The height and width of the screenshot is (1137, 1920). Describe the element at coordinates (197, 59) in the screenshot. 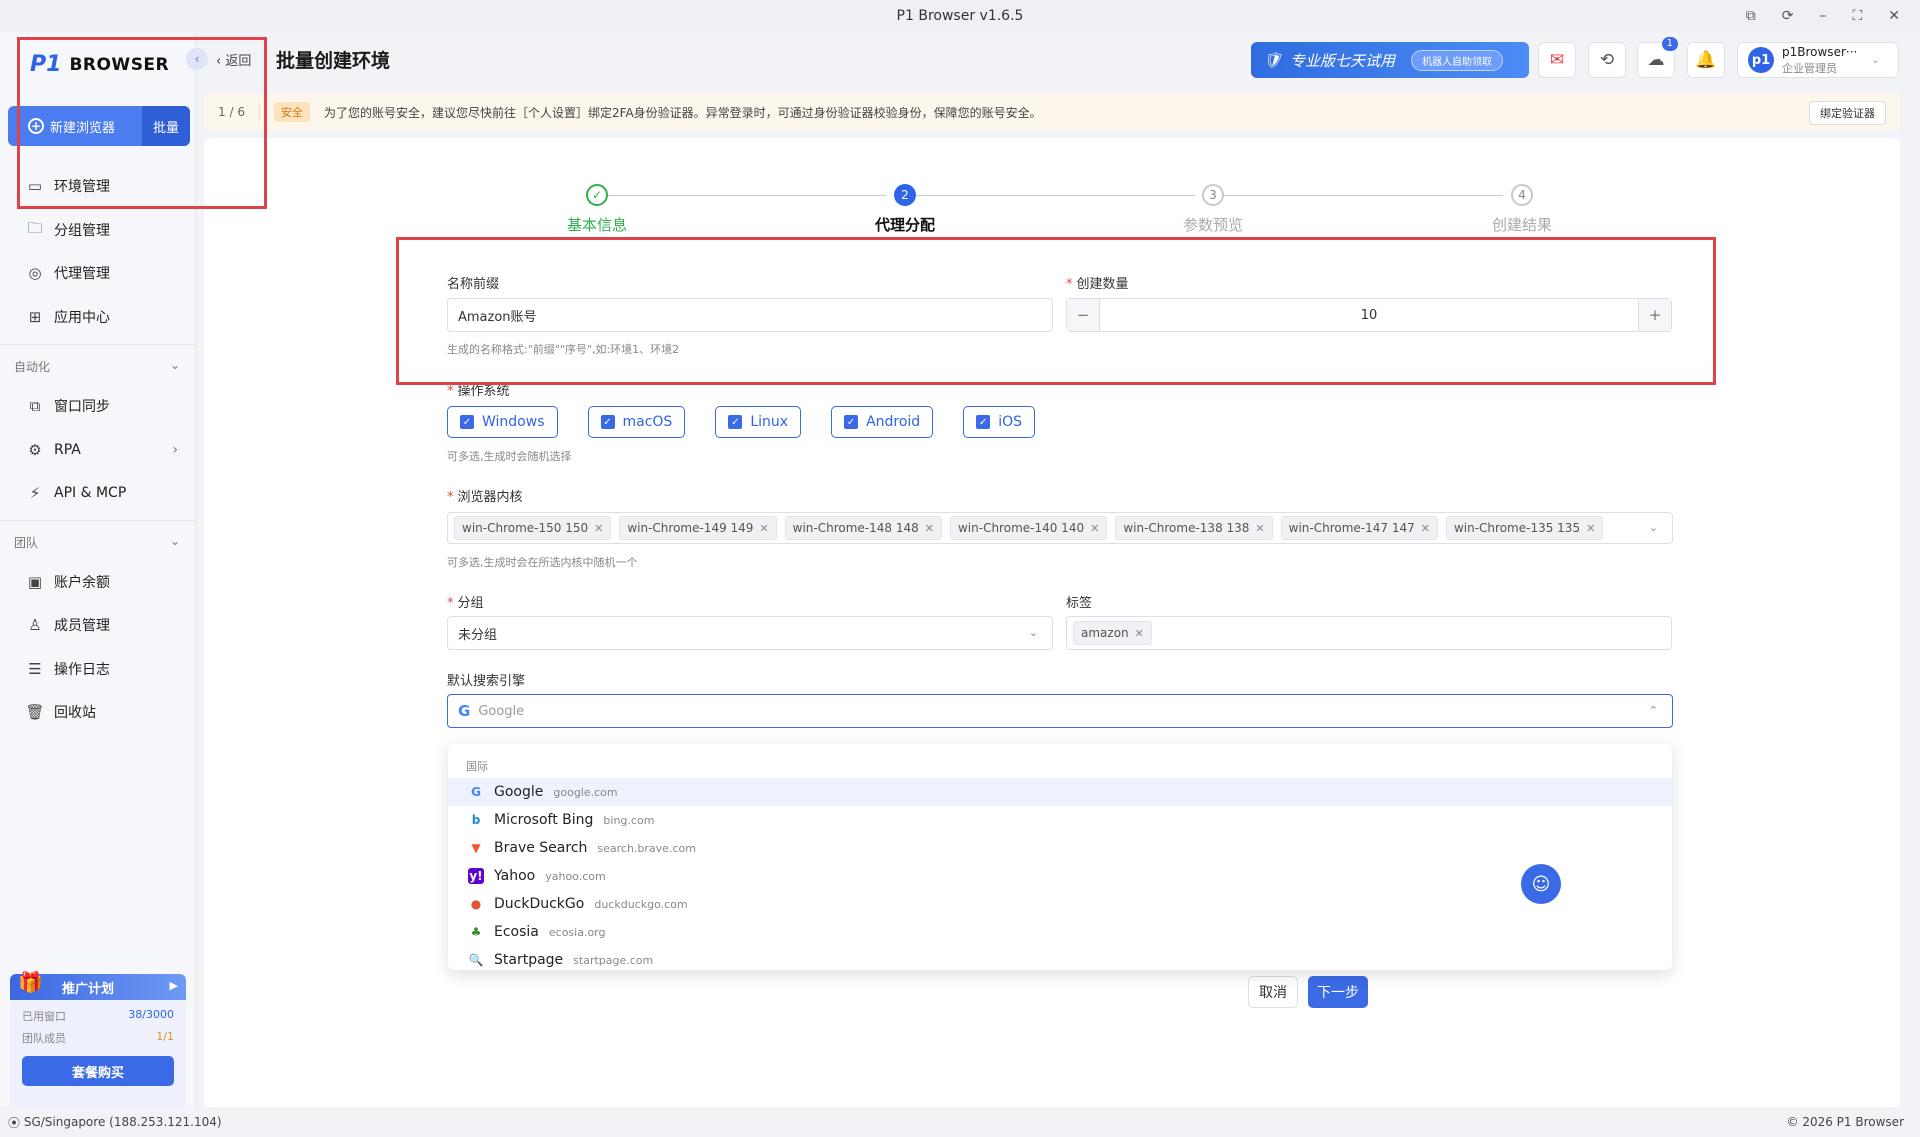

I see `collapse-sidebar-button: ‹` at that location.